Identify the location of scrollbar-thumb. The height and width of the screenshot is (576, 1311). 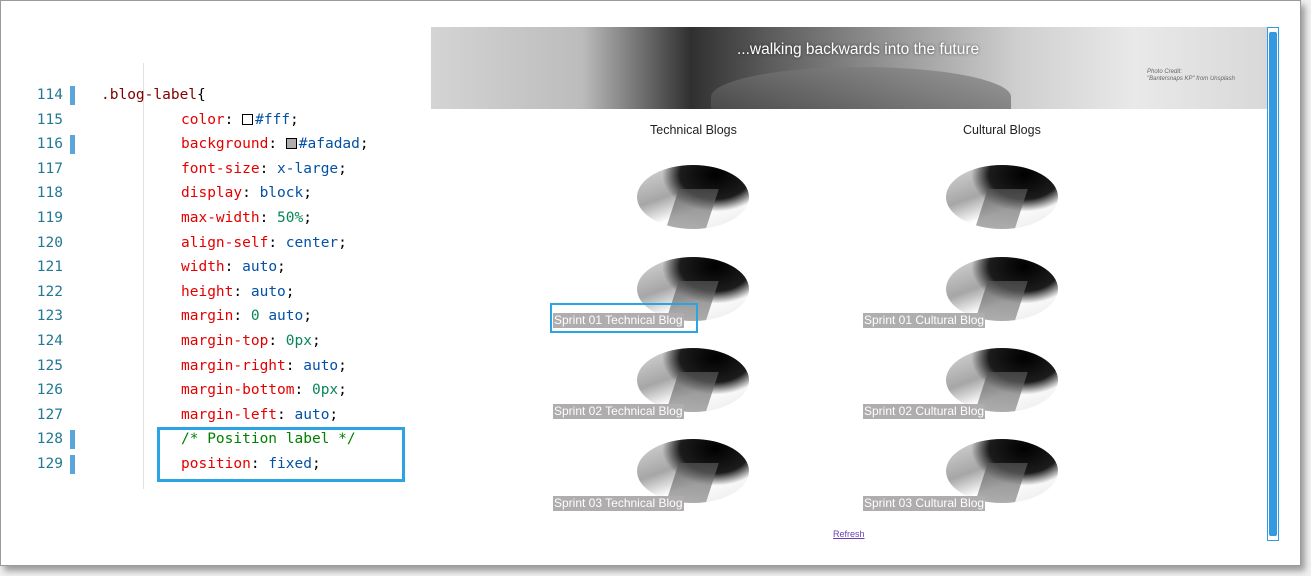
(1273, 284).